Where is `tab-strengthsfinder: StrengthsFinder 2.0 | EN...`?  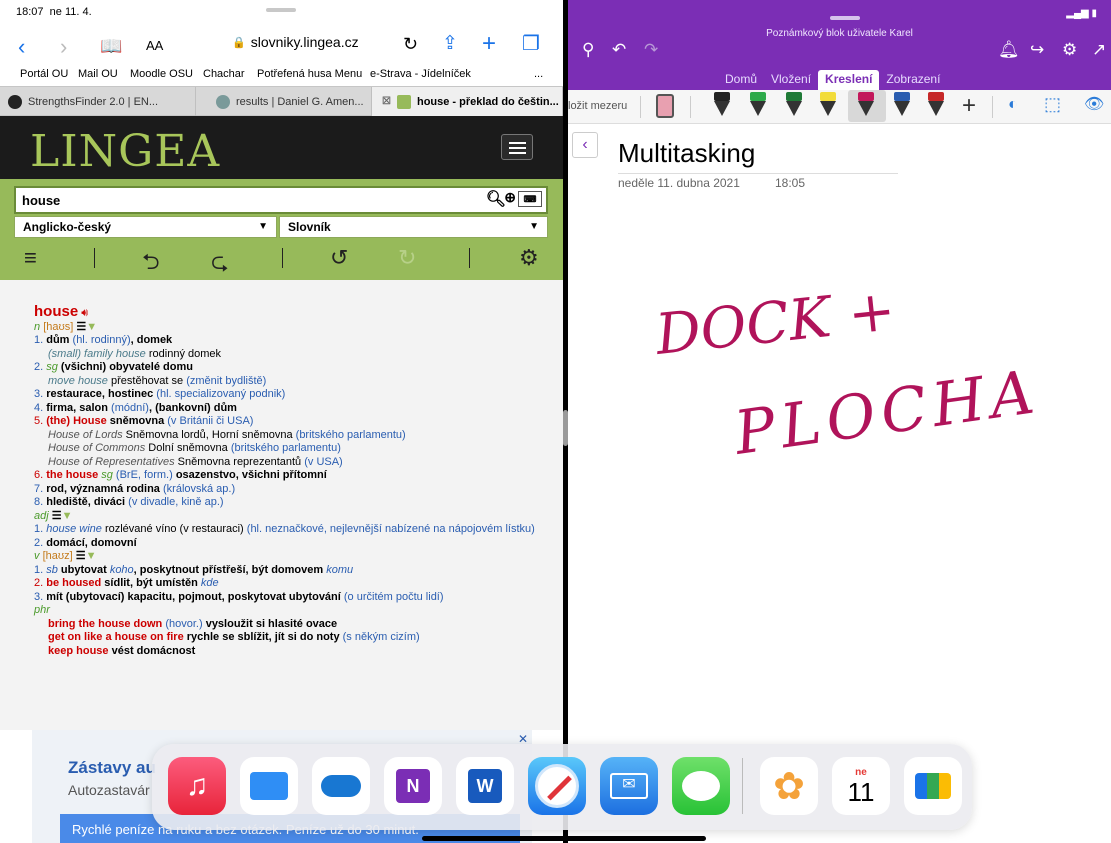
tab-strengthsfinder: StrengthsFinder 2.0 | EN... is located at coordinates (98, 101).